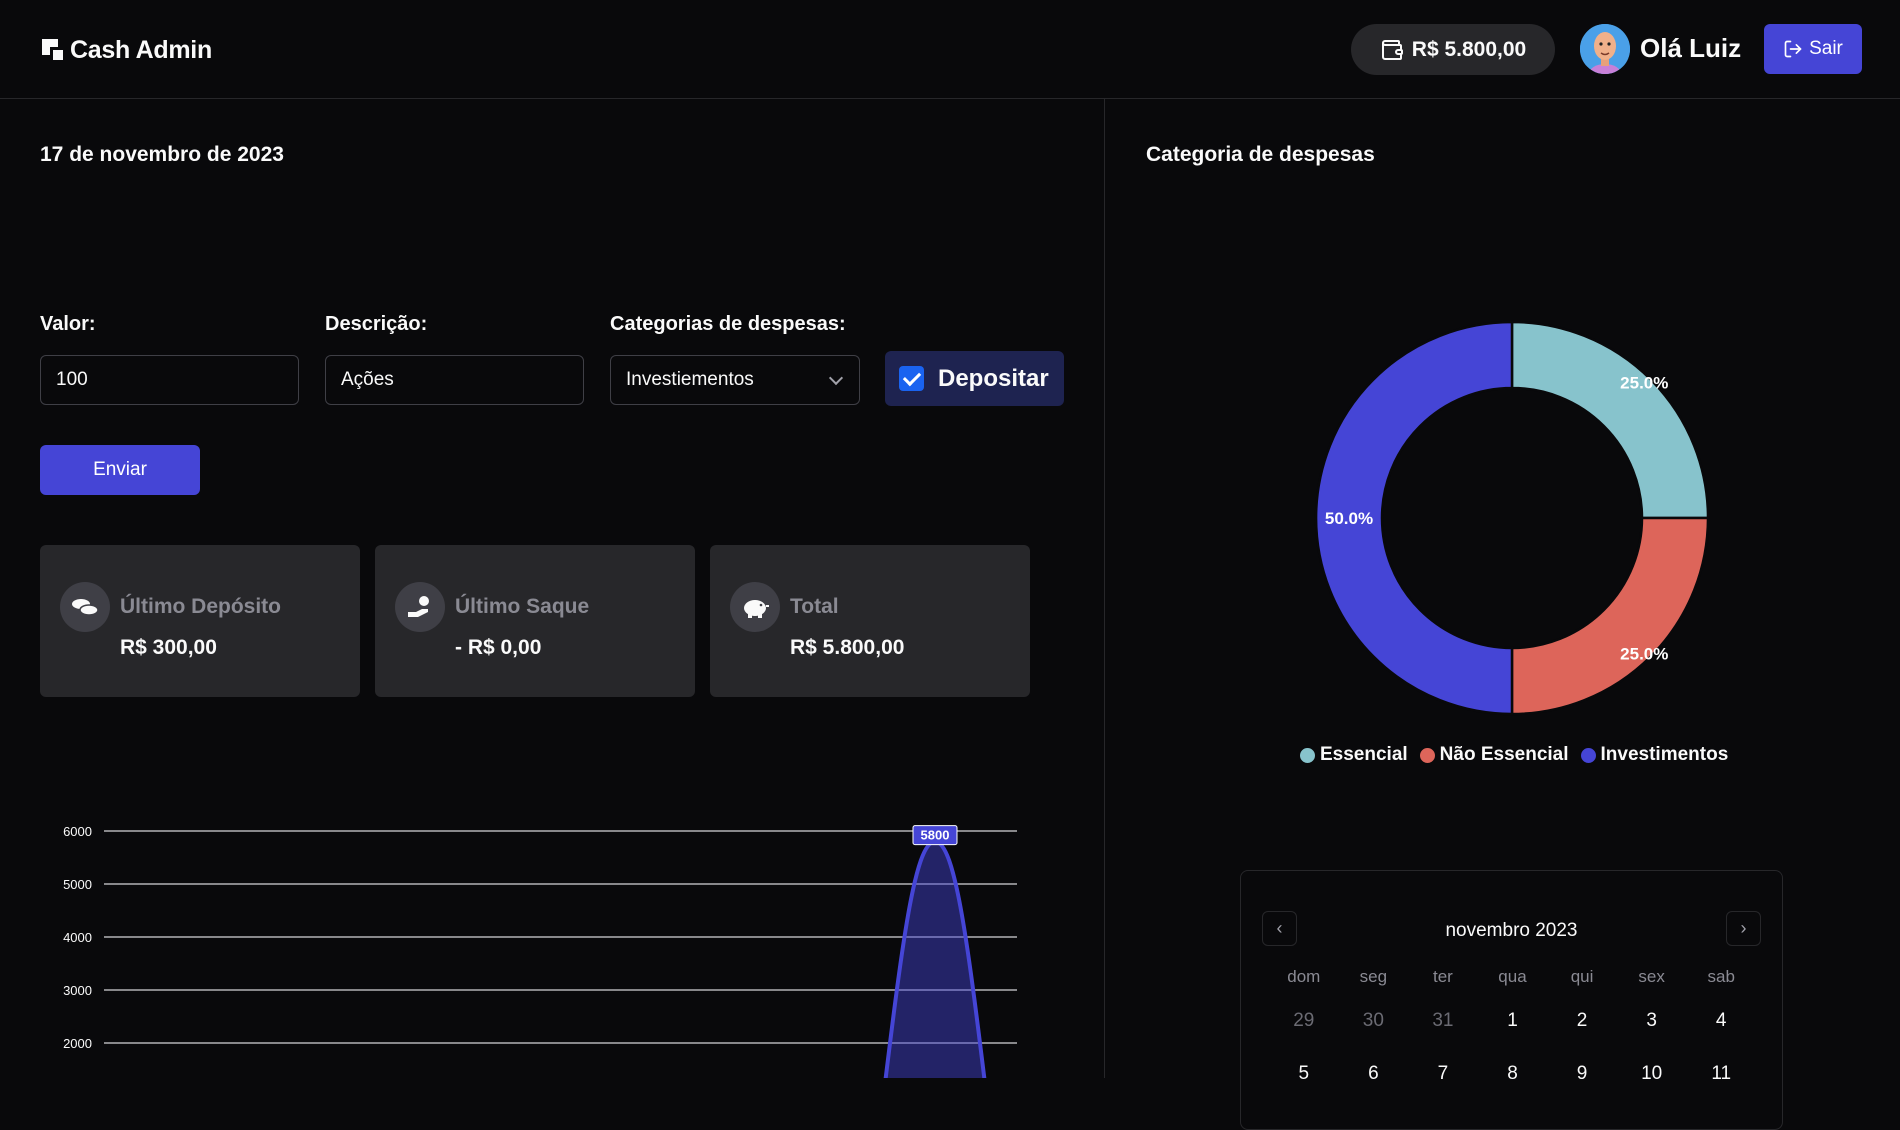  Describe the element at coordinates (1691, 48) in the screenshot. I see `user-greeting: Olá Luiz` at that location.